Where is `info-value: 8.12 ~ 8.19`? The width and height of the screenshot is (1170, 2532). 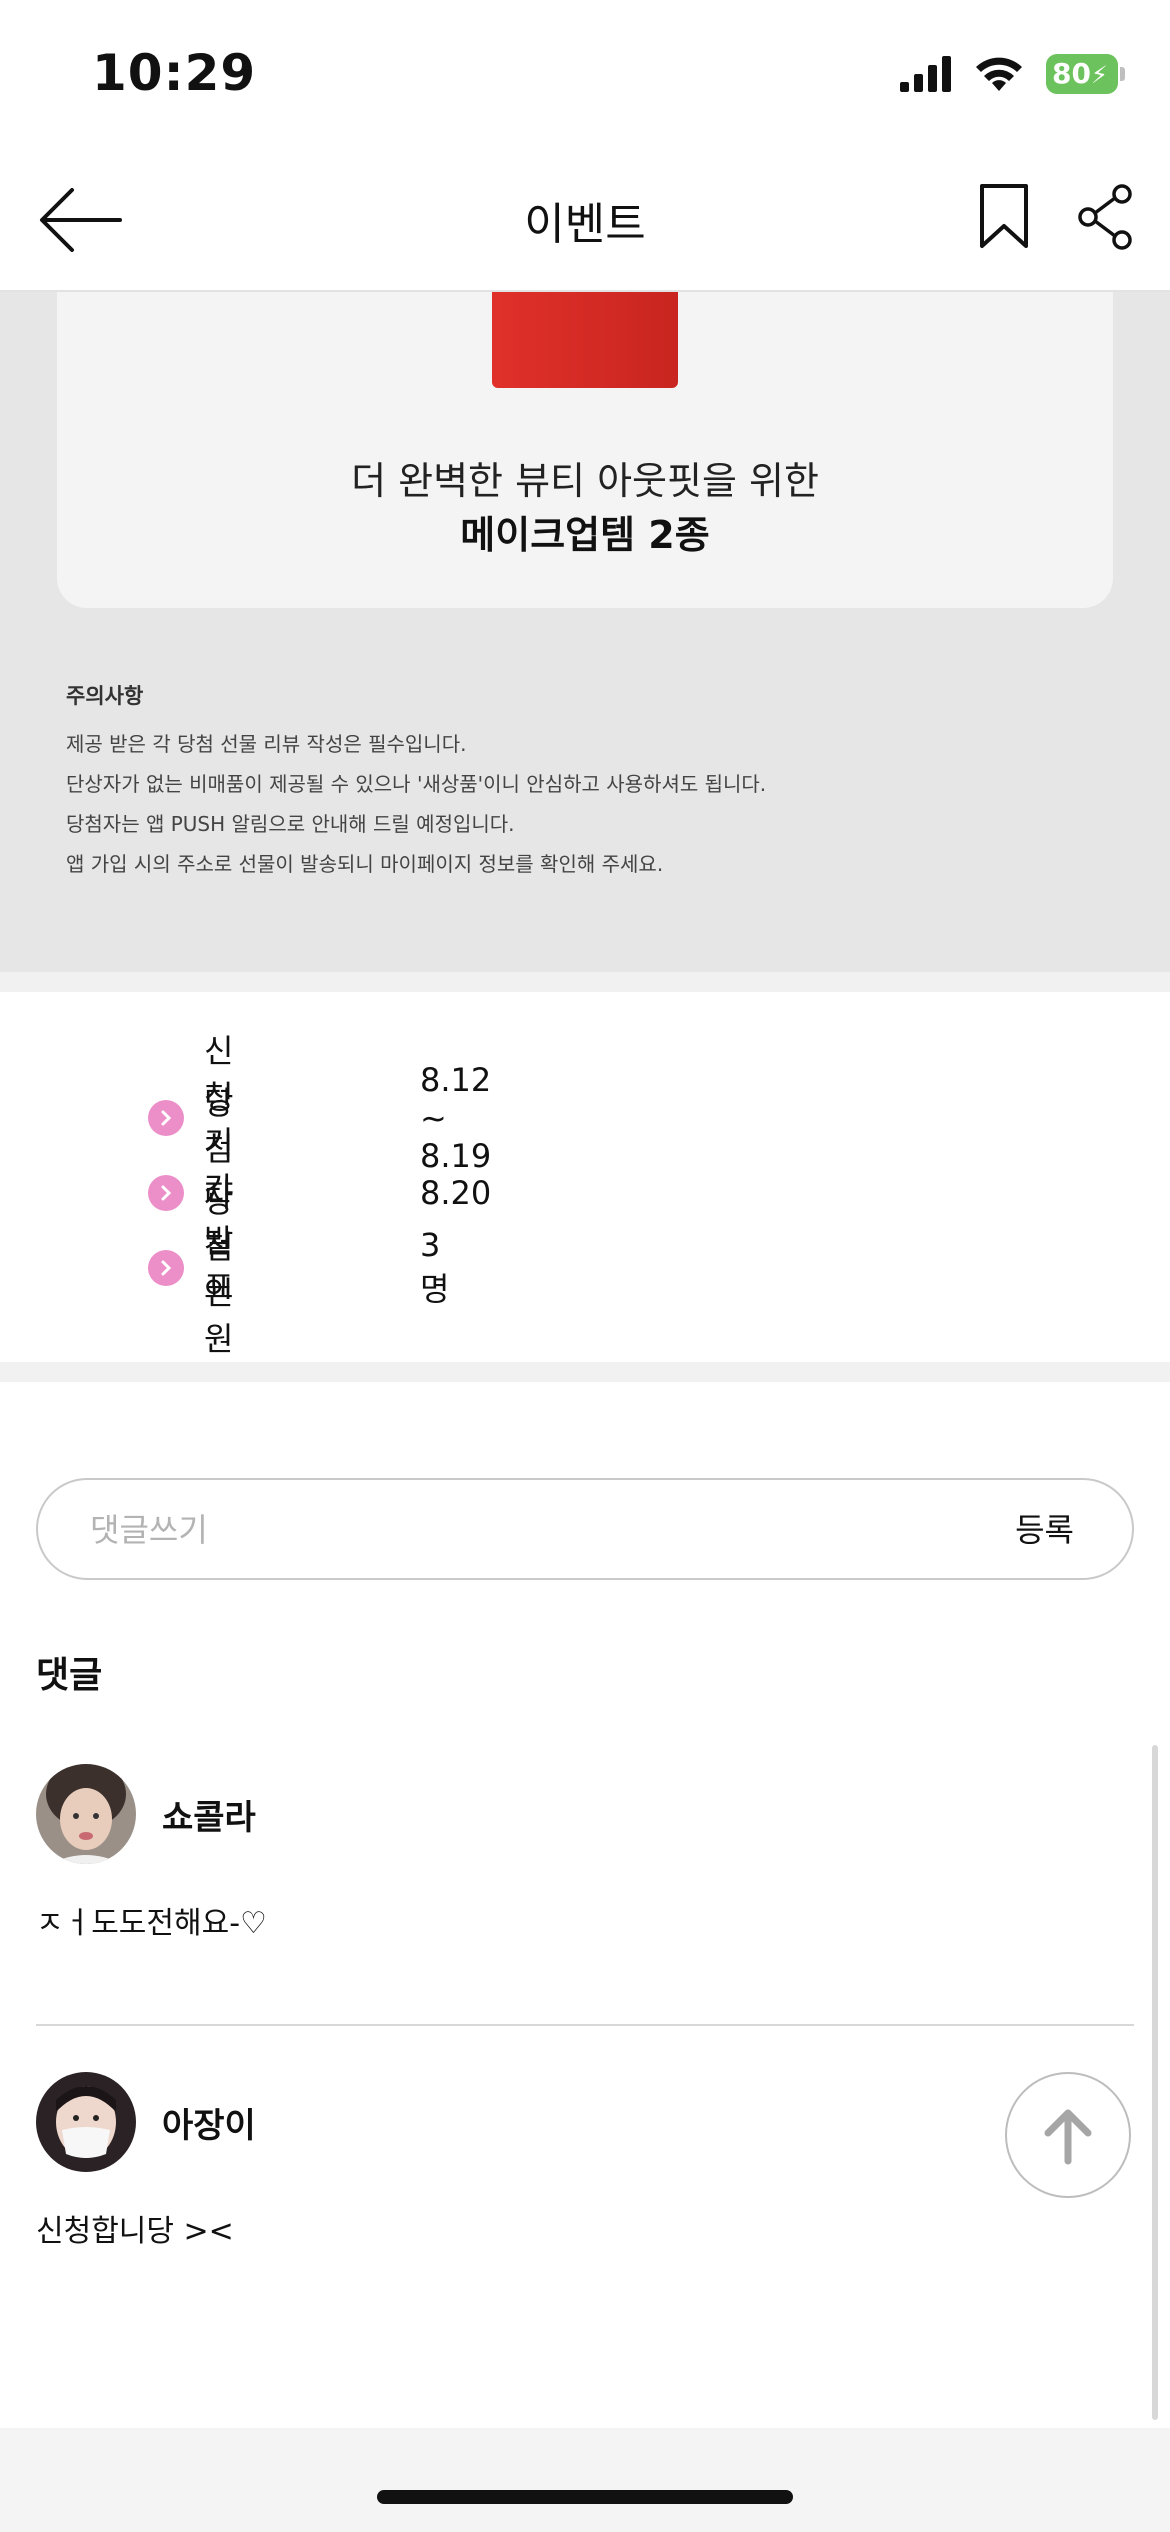 info-value: 8.12 ~ 8.19 is located at coordinates (456, 1117).